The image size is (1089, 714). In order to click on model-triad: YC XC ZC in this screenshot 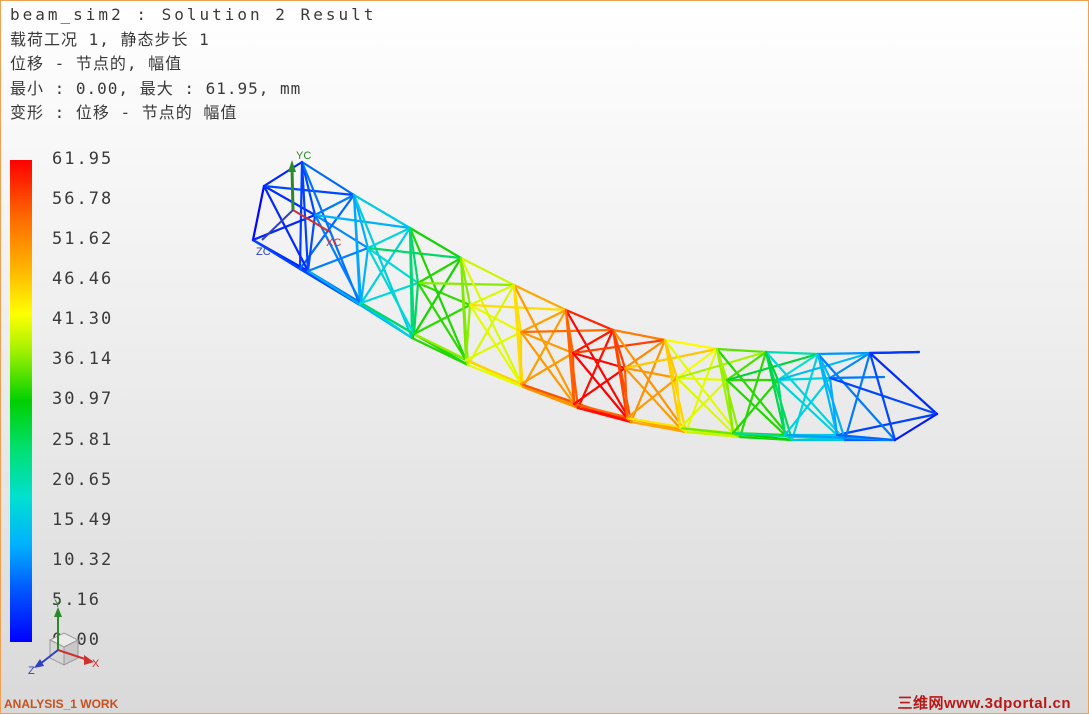, I will do `click(298, 204)`.